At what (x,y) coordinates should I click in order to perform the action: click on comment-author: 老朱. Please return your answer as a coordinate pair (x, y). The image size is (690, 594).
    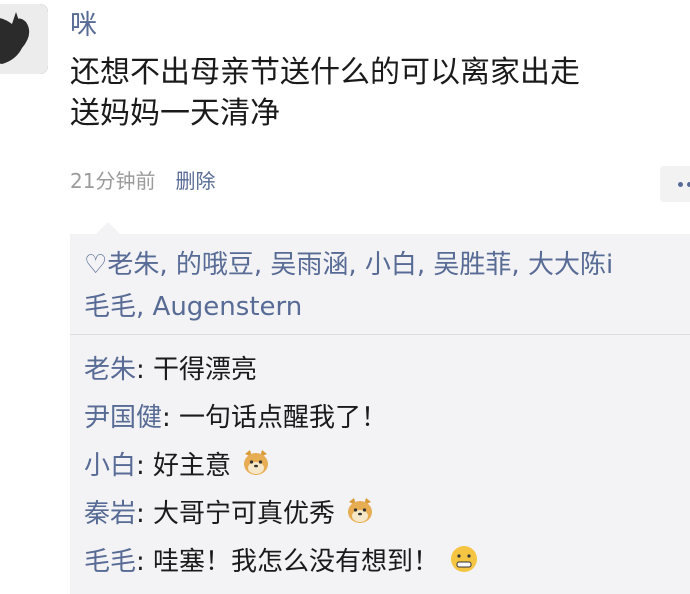
    Looking at the image, I should click on (110, 370).